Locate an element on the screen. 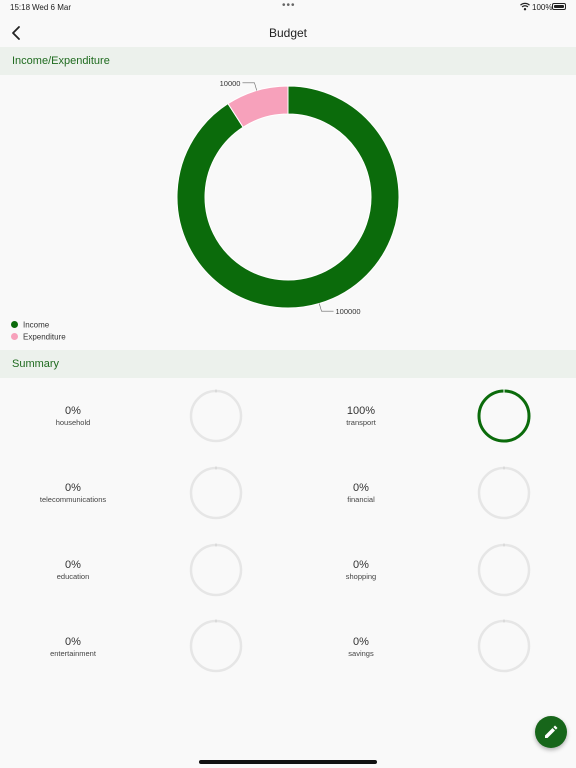 This screenshot has width=576, height=768. donut-slice-income is located at coordinates (288, 197).